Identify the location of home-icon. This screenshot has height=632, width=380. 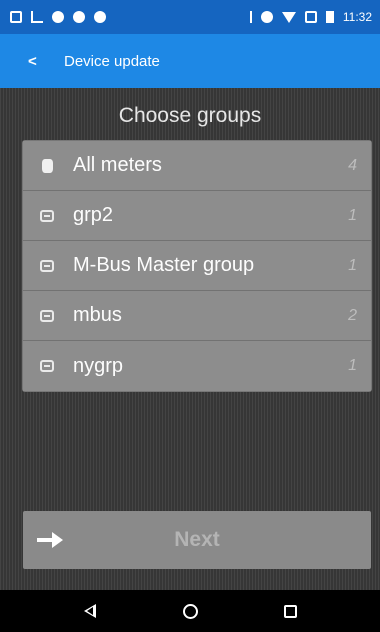
(190, 611).